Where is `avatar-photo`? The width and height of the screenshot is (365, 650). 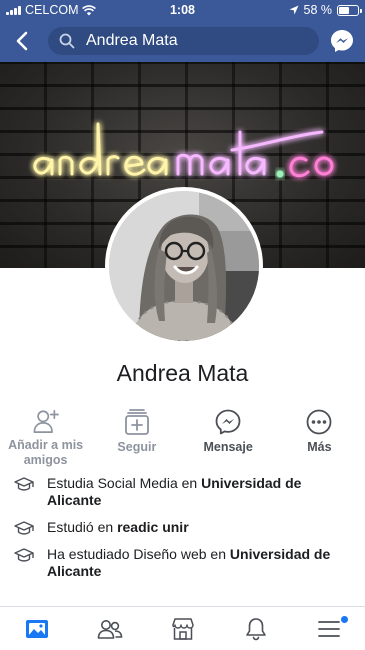
avatar-photo is located at coordinates (184, 266).